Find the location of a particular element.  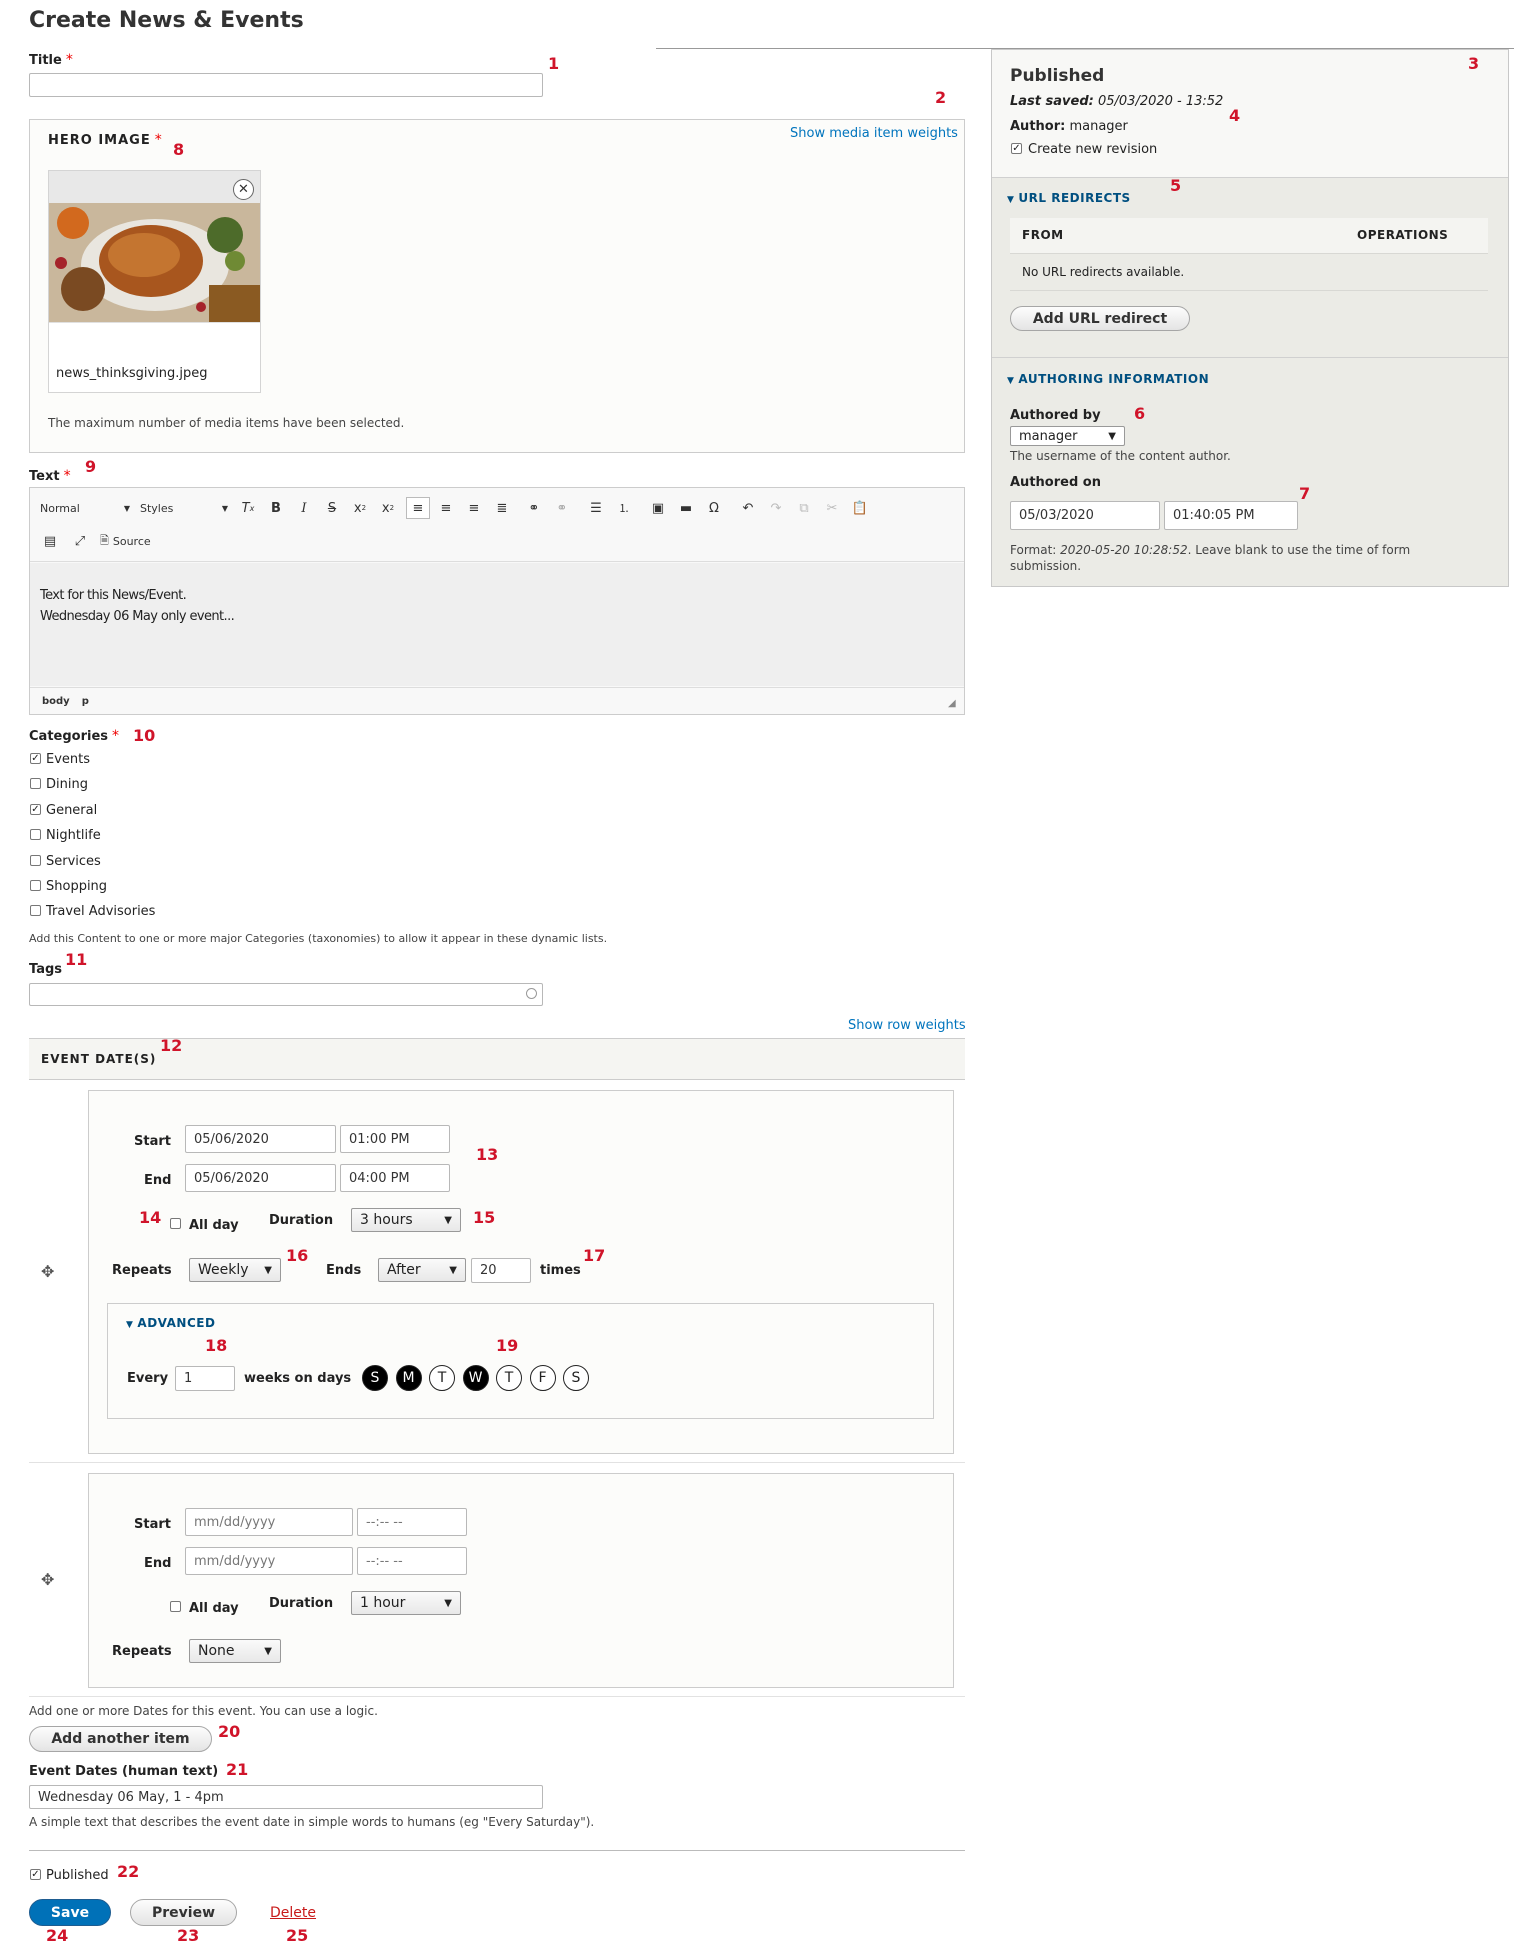

ends-select: After ▼ is located at coordinates (422, 1270).